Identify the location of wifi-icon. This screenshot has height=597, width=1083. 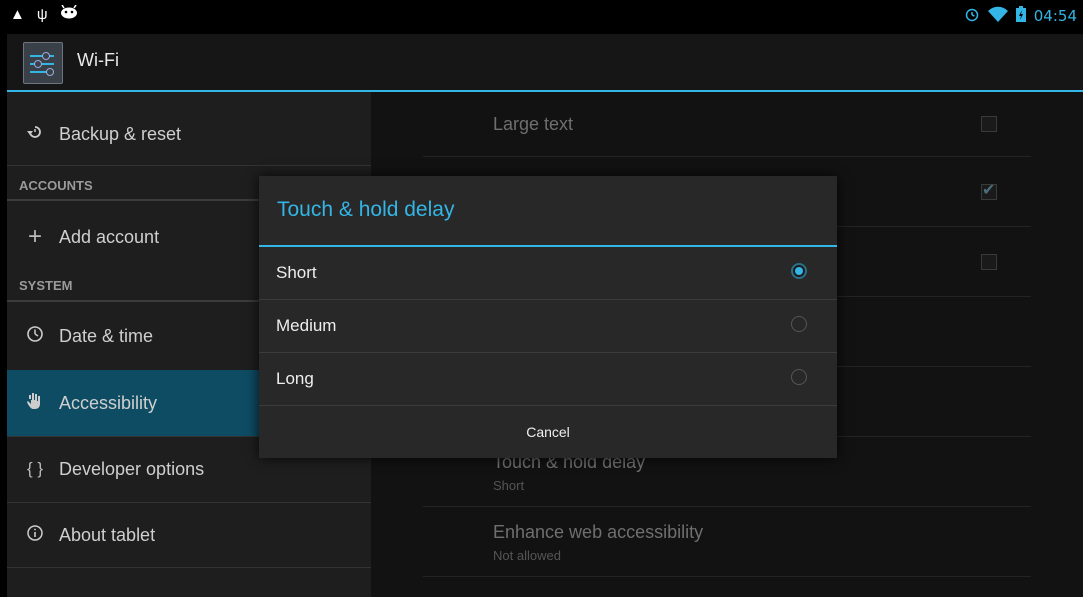
(997, 15).